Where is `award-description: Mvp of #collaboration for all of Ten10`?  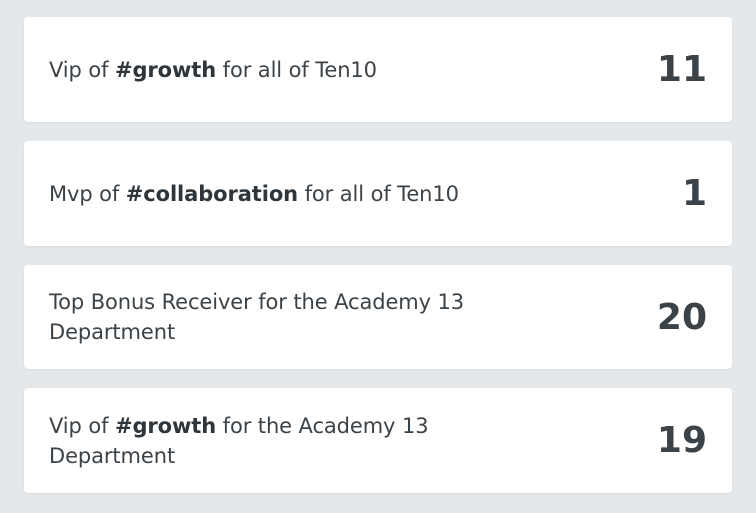
award-description: Mvp of #collaboration for all of Ten10 is located at coordinates (254, 194).